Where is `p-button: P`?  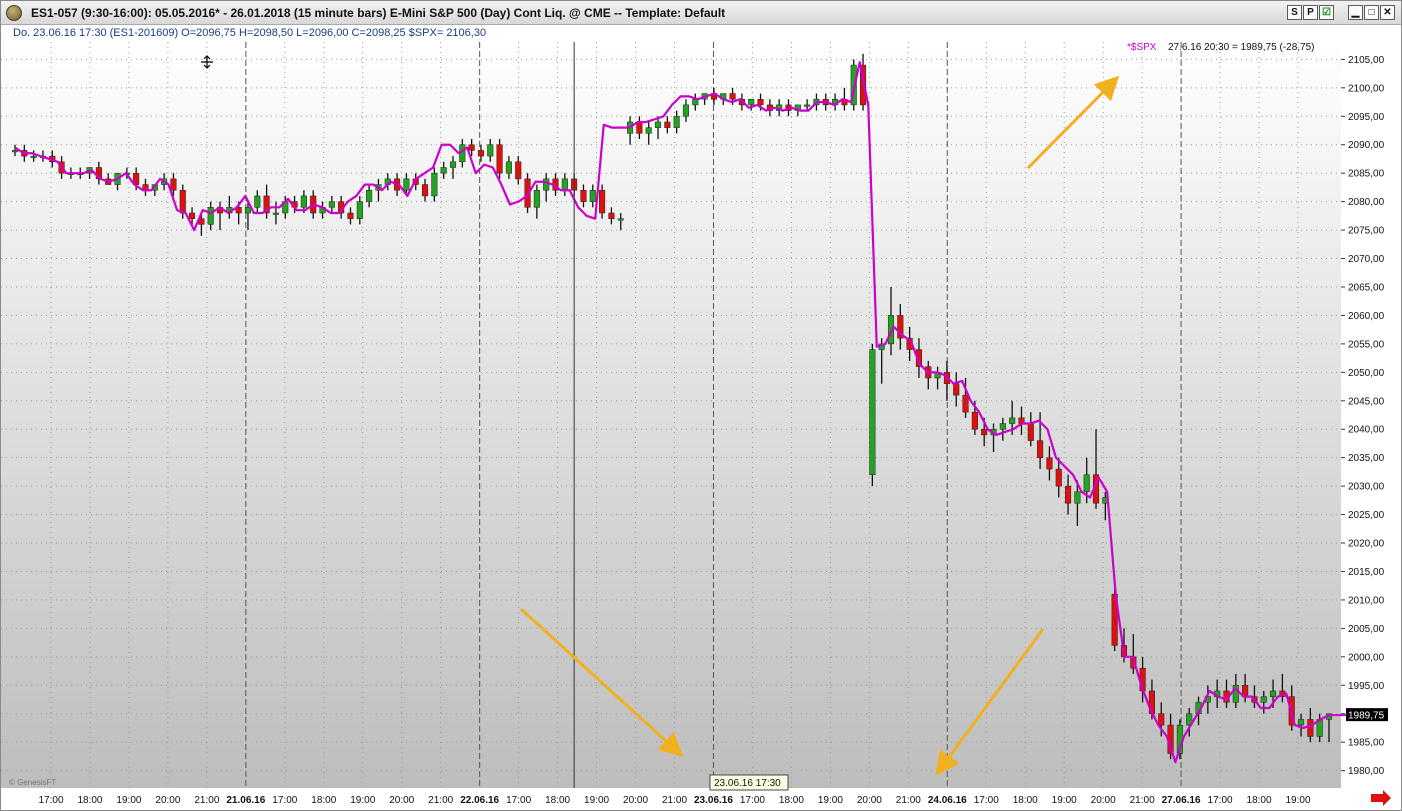
p-button: P is located at coordinates (1310, 12).